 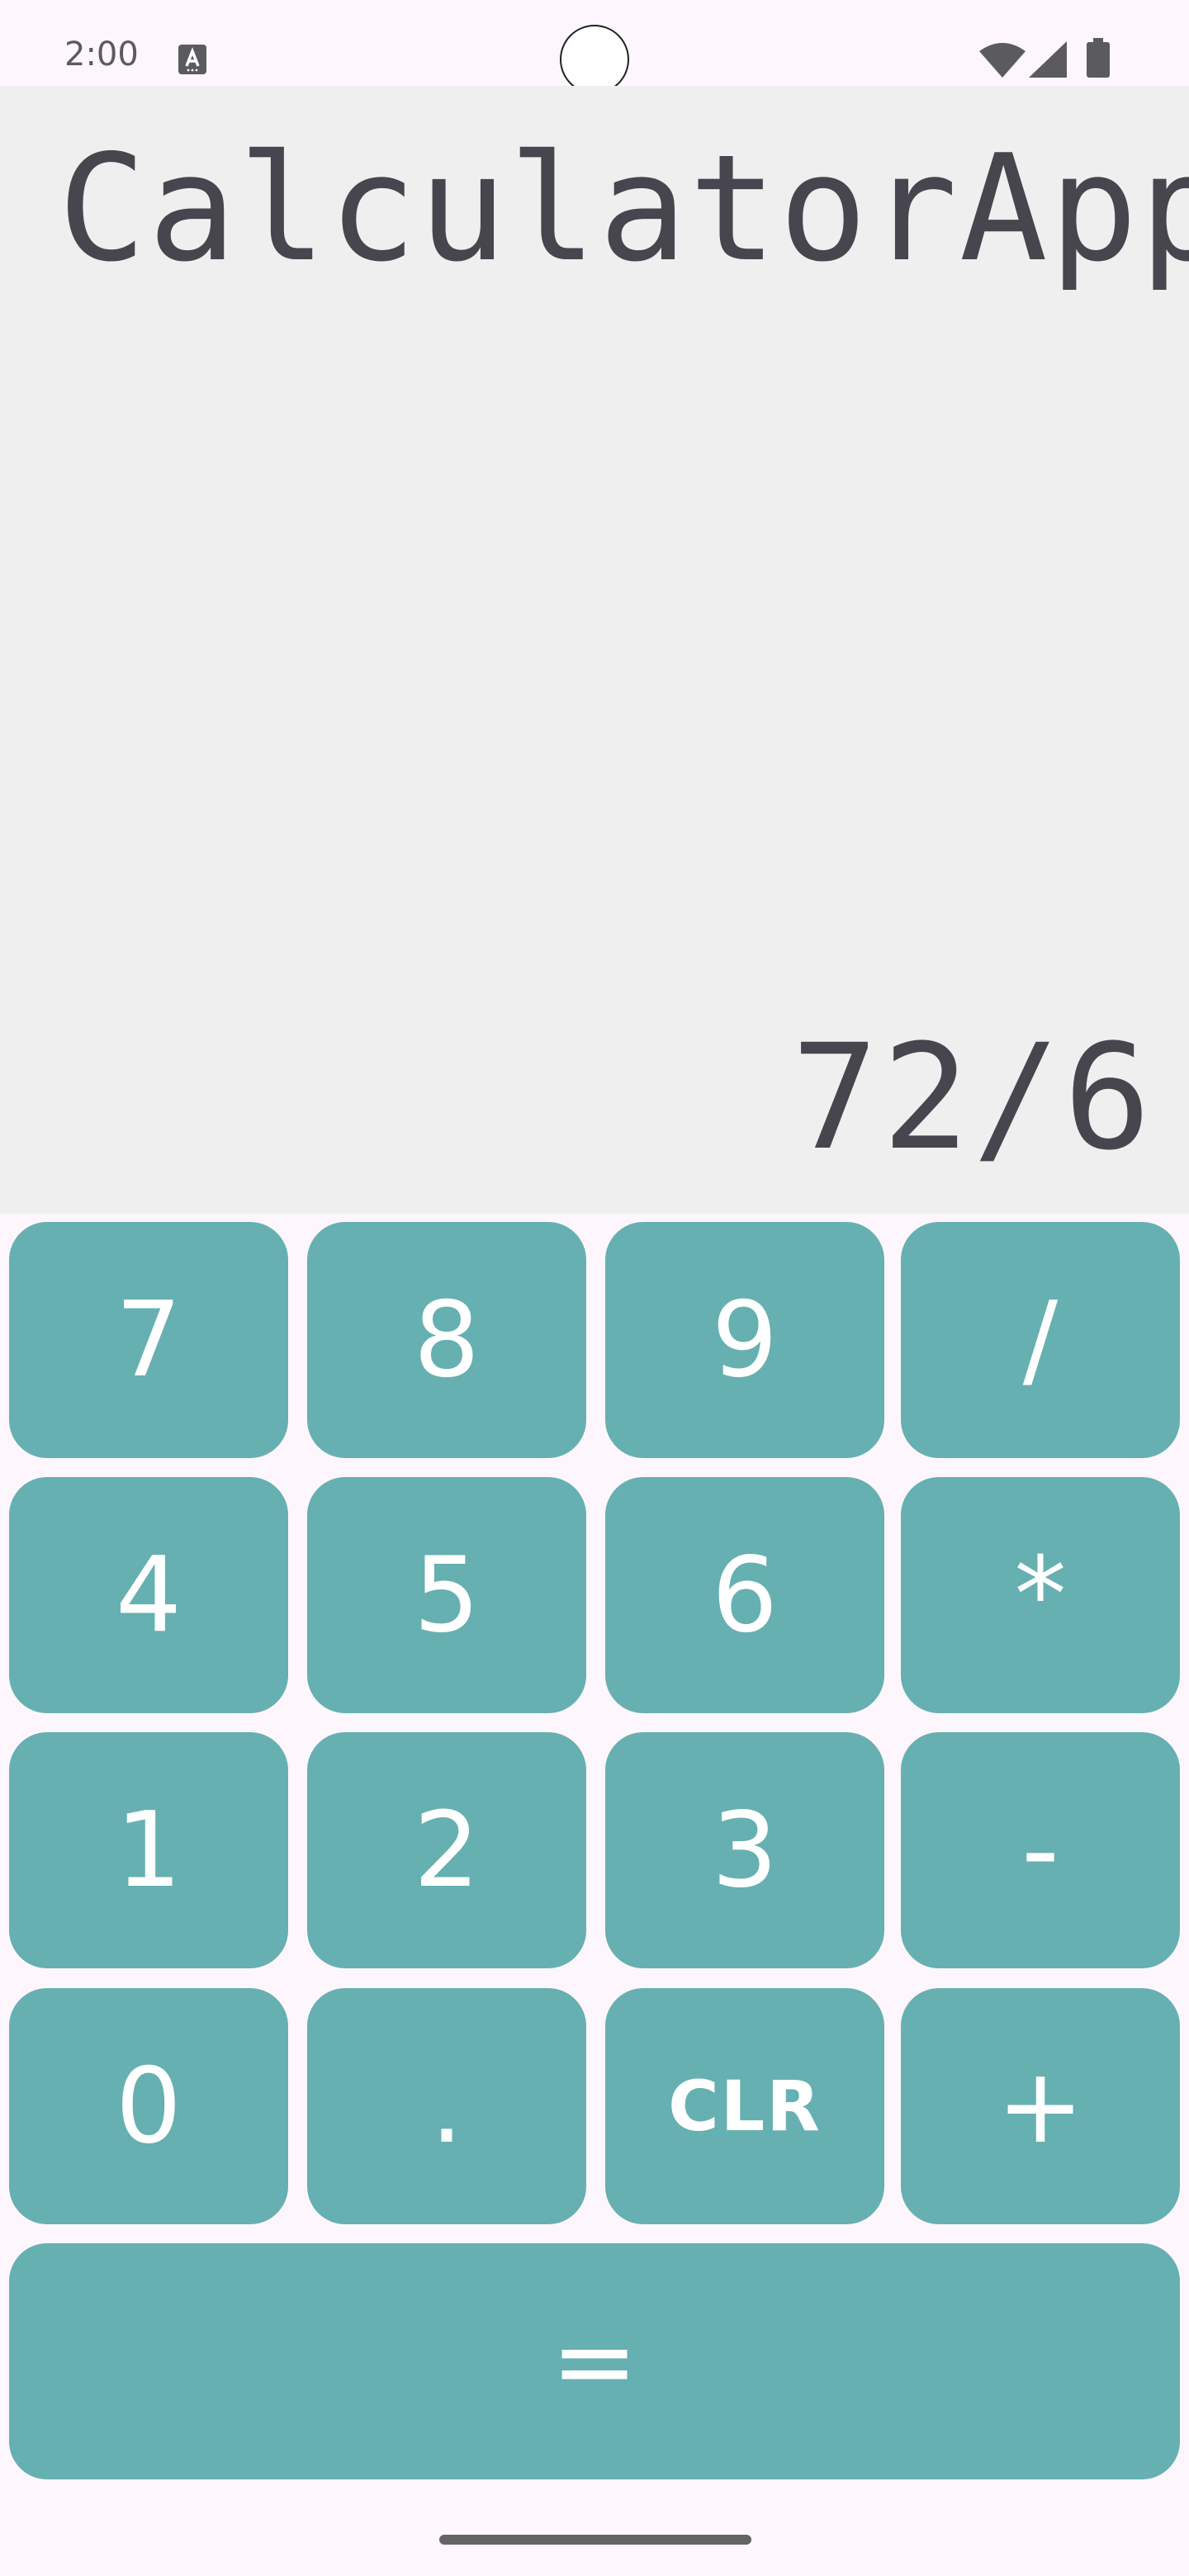 What do you see at coordinates (744, 2106) in the screenshot?
I see `key-clear: CLR` at bounding box center [744, 2106].